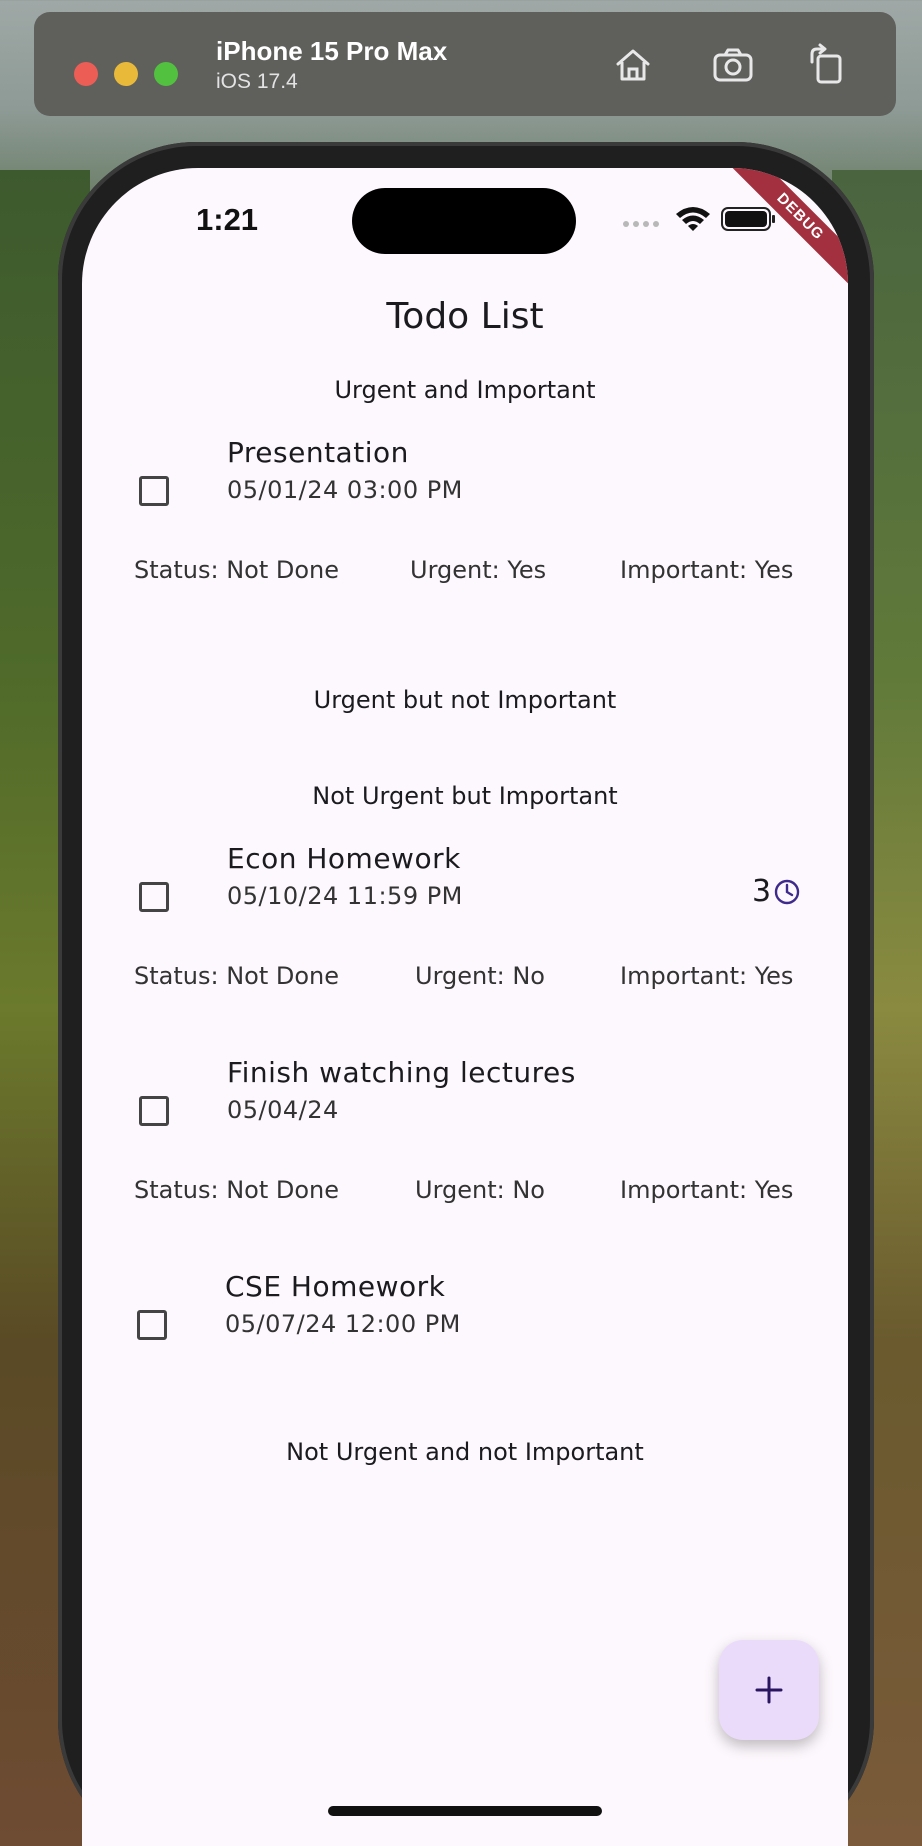 The height and width of the screenshot is (1846, 922). I want to click on home-indicator, so click(465, 1811).